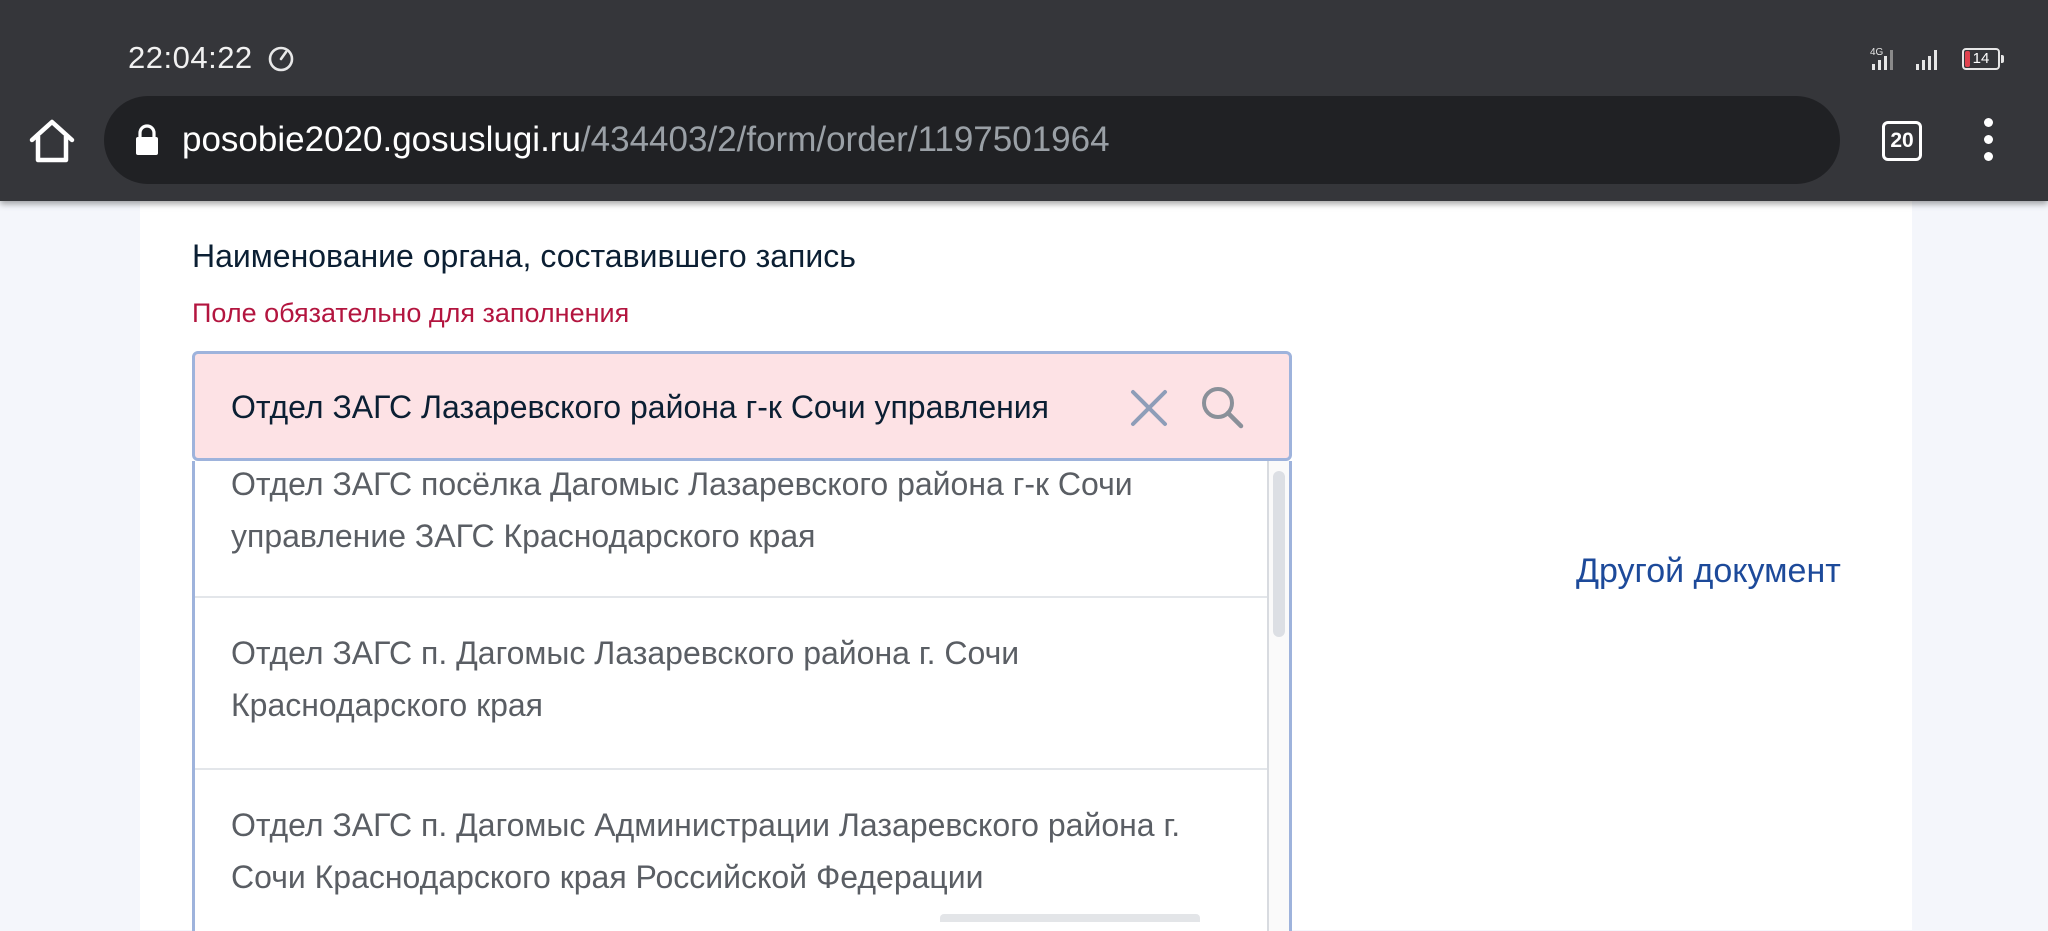  What do you see at coordinates (1877, 52) in the screenshot?
I see `svg-text: 4G` at bounding box center [1877, 52].